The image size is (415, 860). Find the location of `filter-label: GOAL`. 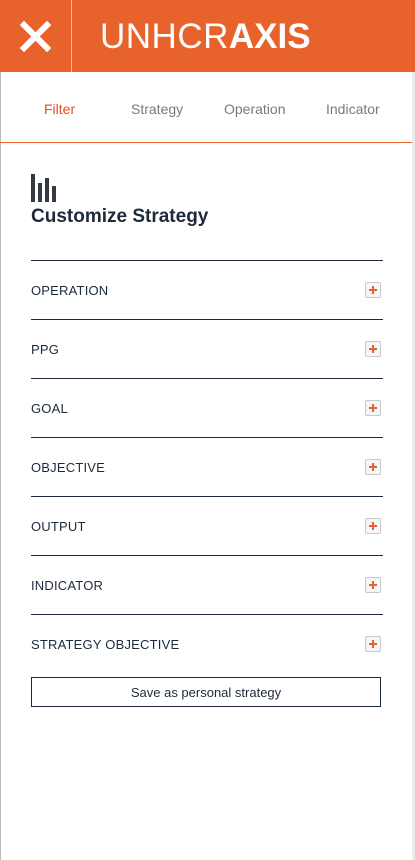

filter-label: GOAL is located at coordinates (49, 408).